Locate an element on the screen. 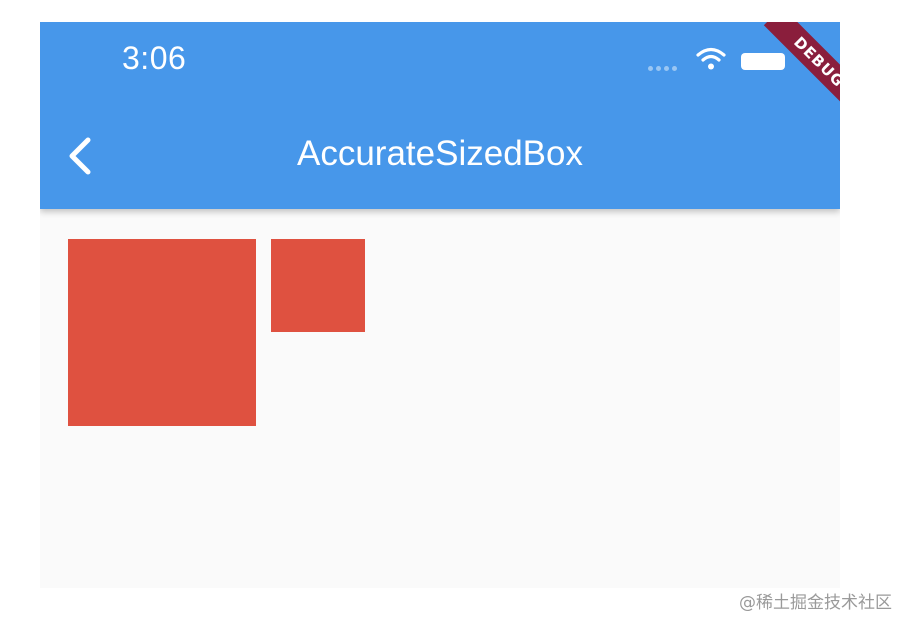 The image size is (910, 628). signal-icon is located at coordinates (662, 68).